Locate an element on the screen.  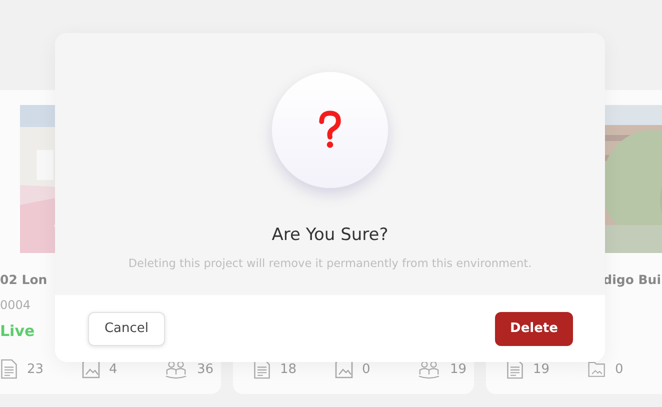
status-label: Live is located at coordinates (17, 331).